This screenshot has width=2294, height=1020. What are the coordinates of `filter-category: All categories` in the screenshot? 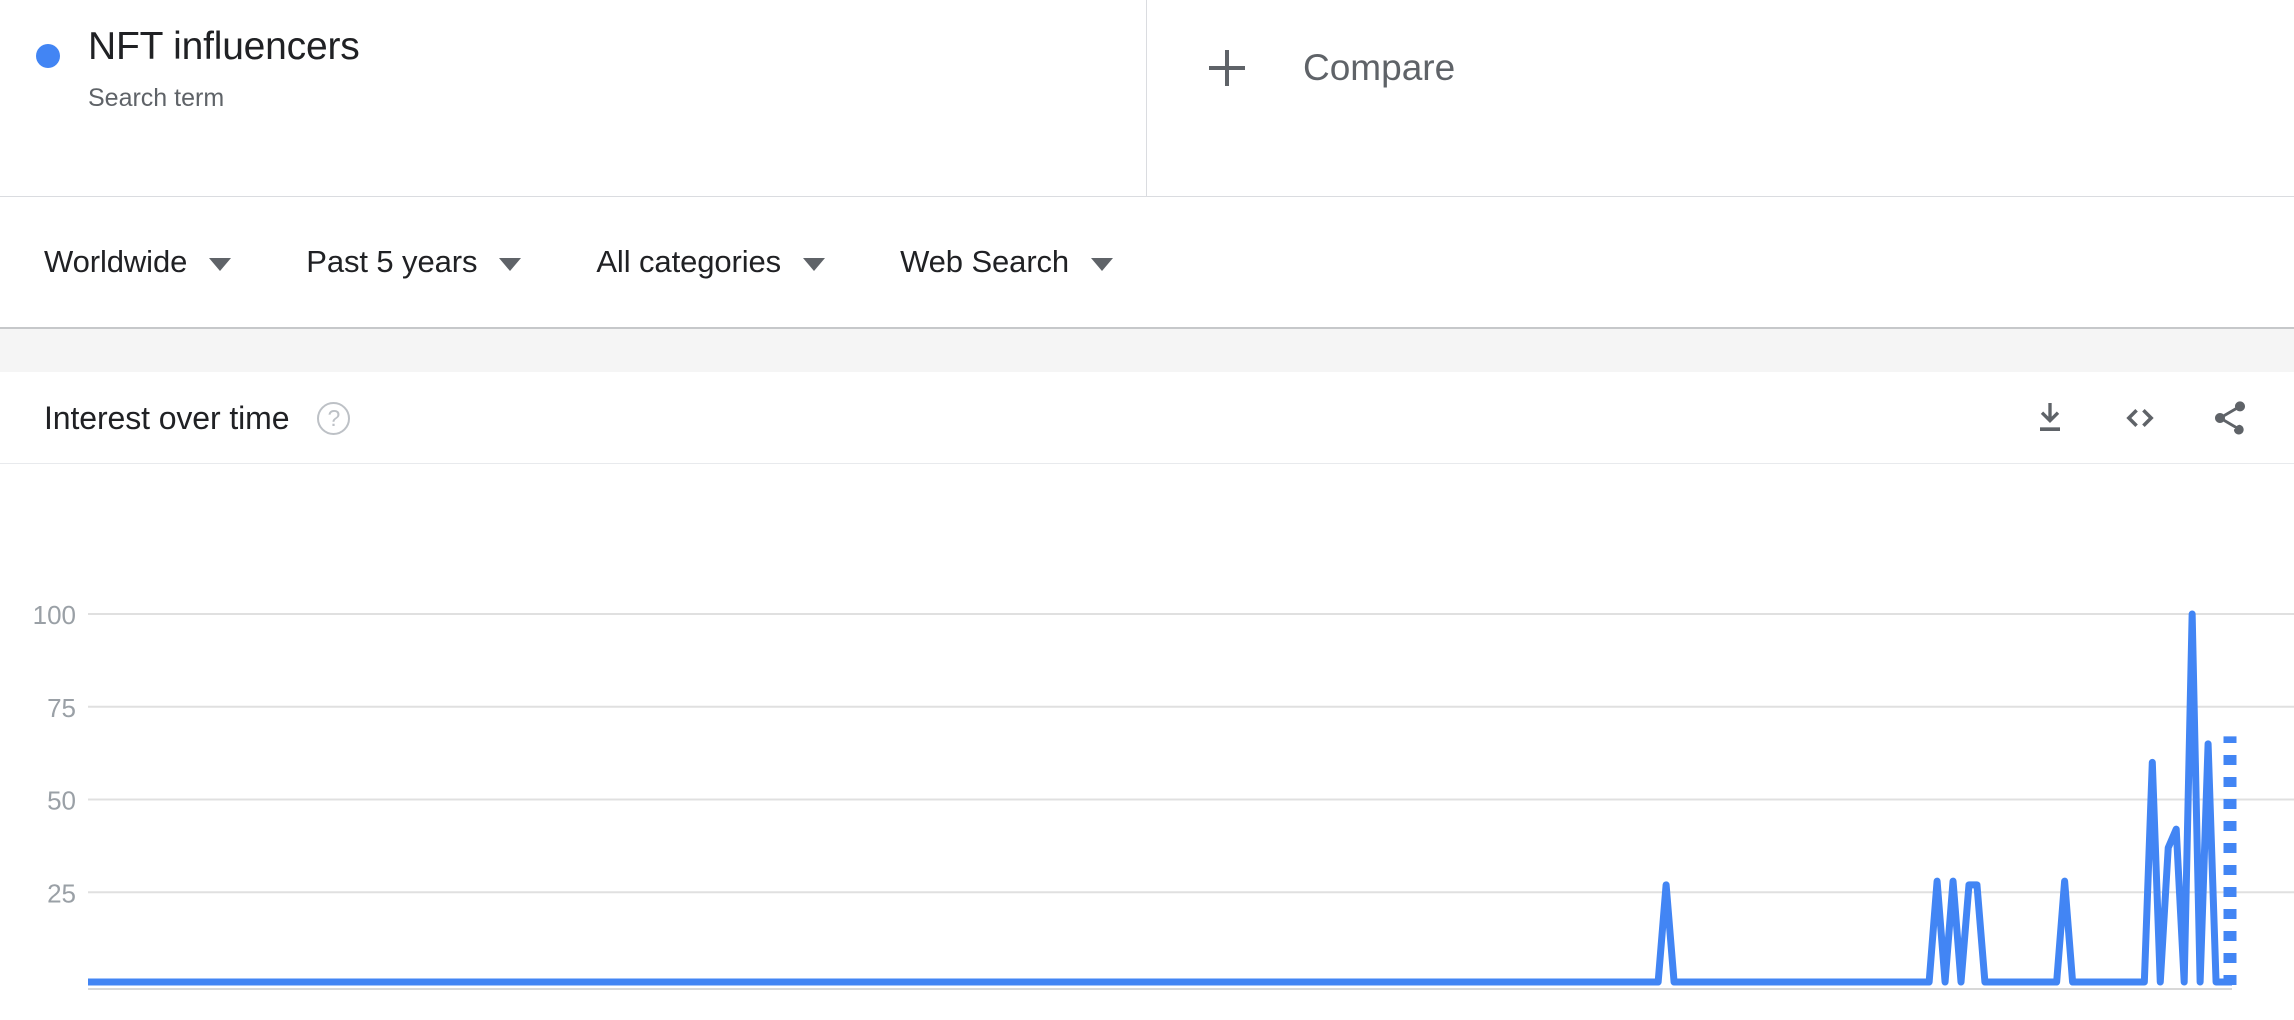 It's located at (711, 262).